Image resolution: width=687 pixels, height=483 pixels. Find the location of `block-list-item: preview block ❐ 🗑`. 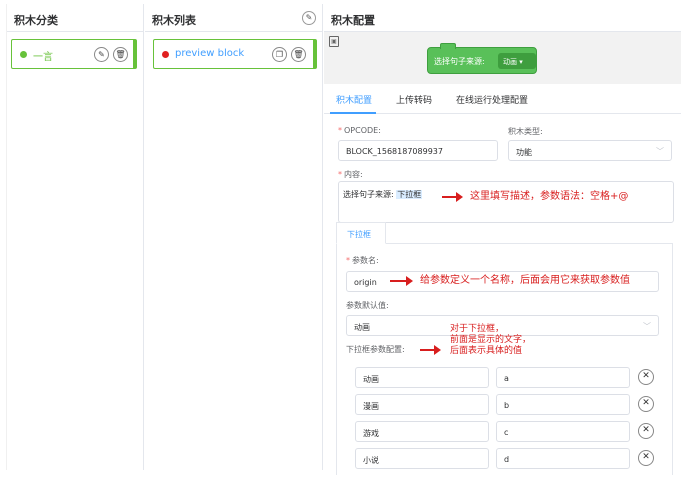

block-list-item: preview block ❐ 🗑 is located at coordinates (235, 54).